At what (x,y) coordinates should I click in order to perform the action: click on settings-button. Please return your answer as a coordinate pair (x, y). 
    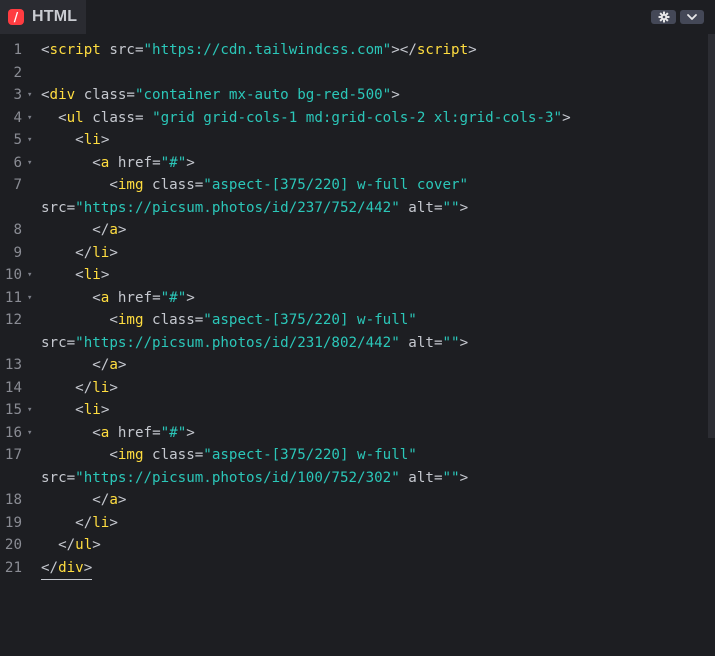
    Looking at the image, I should click on (663, 17).